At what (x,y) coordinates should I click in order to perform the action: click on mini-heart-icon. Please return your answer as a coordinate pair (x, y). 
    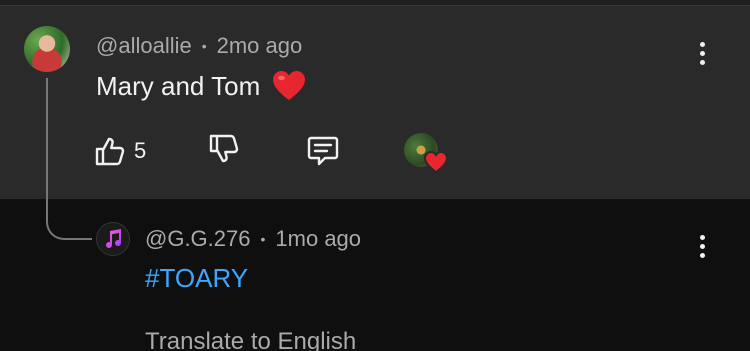
    Looking at the image, I should click on (436, 162).